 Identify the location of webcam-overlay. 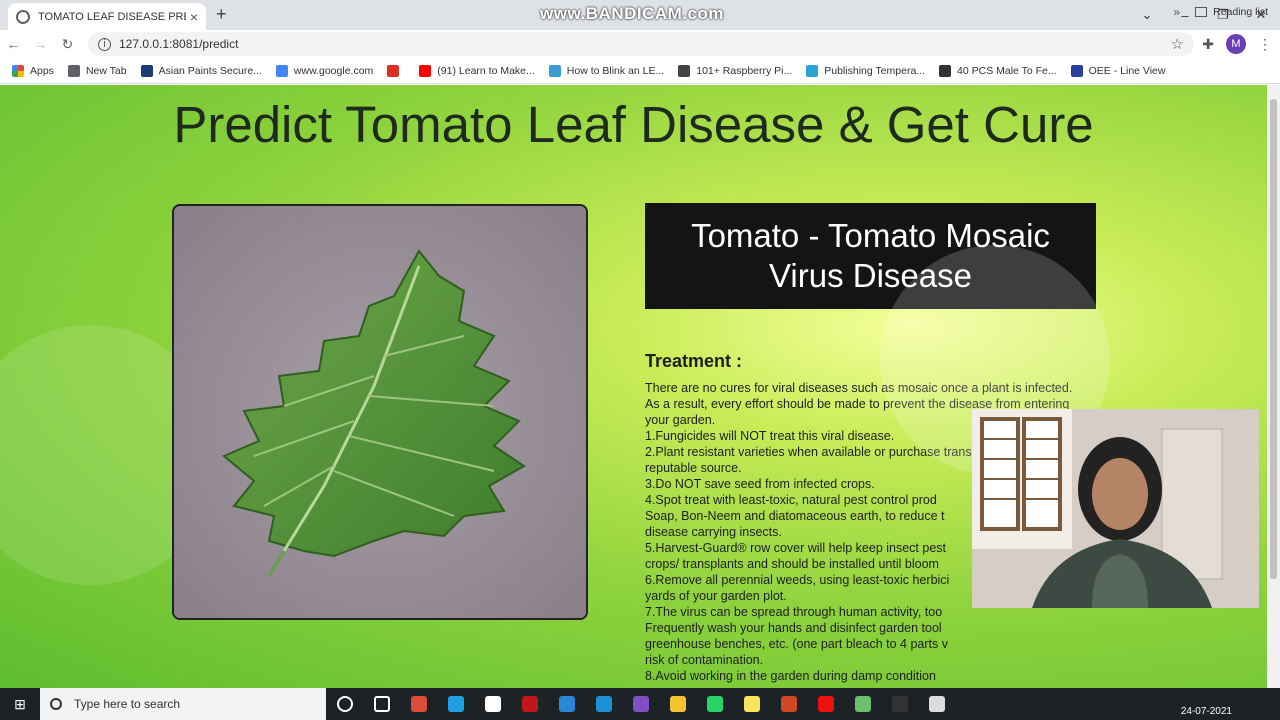
(1115, 508).